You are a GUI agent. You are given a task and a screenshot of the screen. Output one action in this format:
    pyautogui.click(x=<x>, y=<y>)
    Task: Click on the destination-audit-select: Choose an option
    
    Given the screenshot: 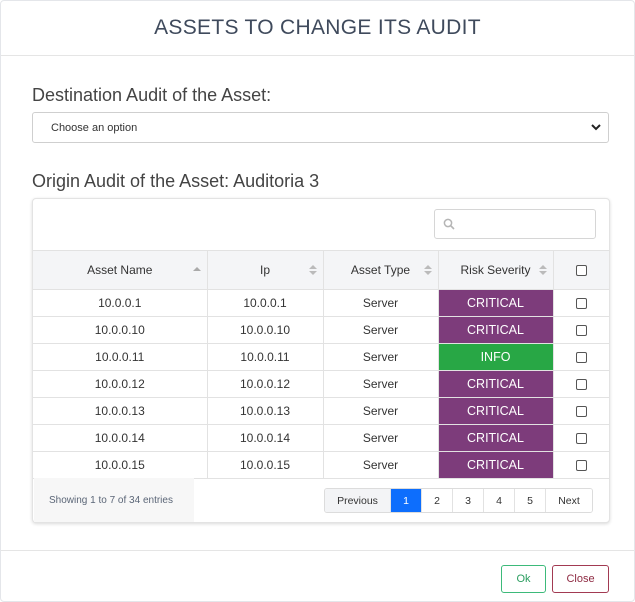 What is the action you would take?
    pyautogui.click(x=320, y=127)
    